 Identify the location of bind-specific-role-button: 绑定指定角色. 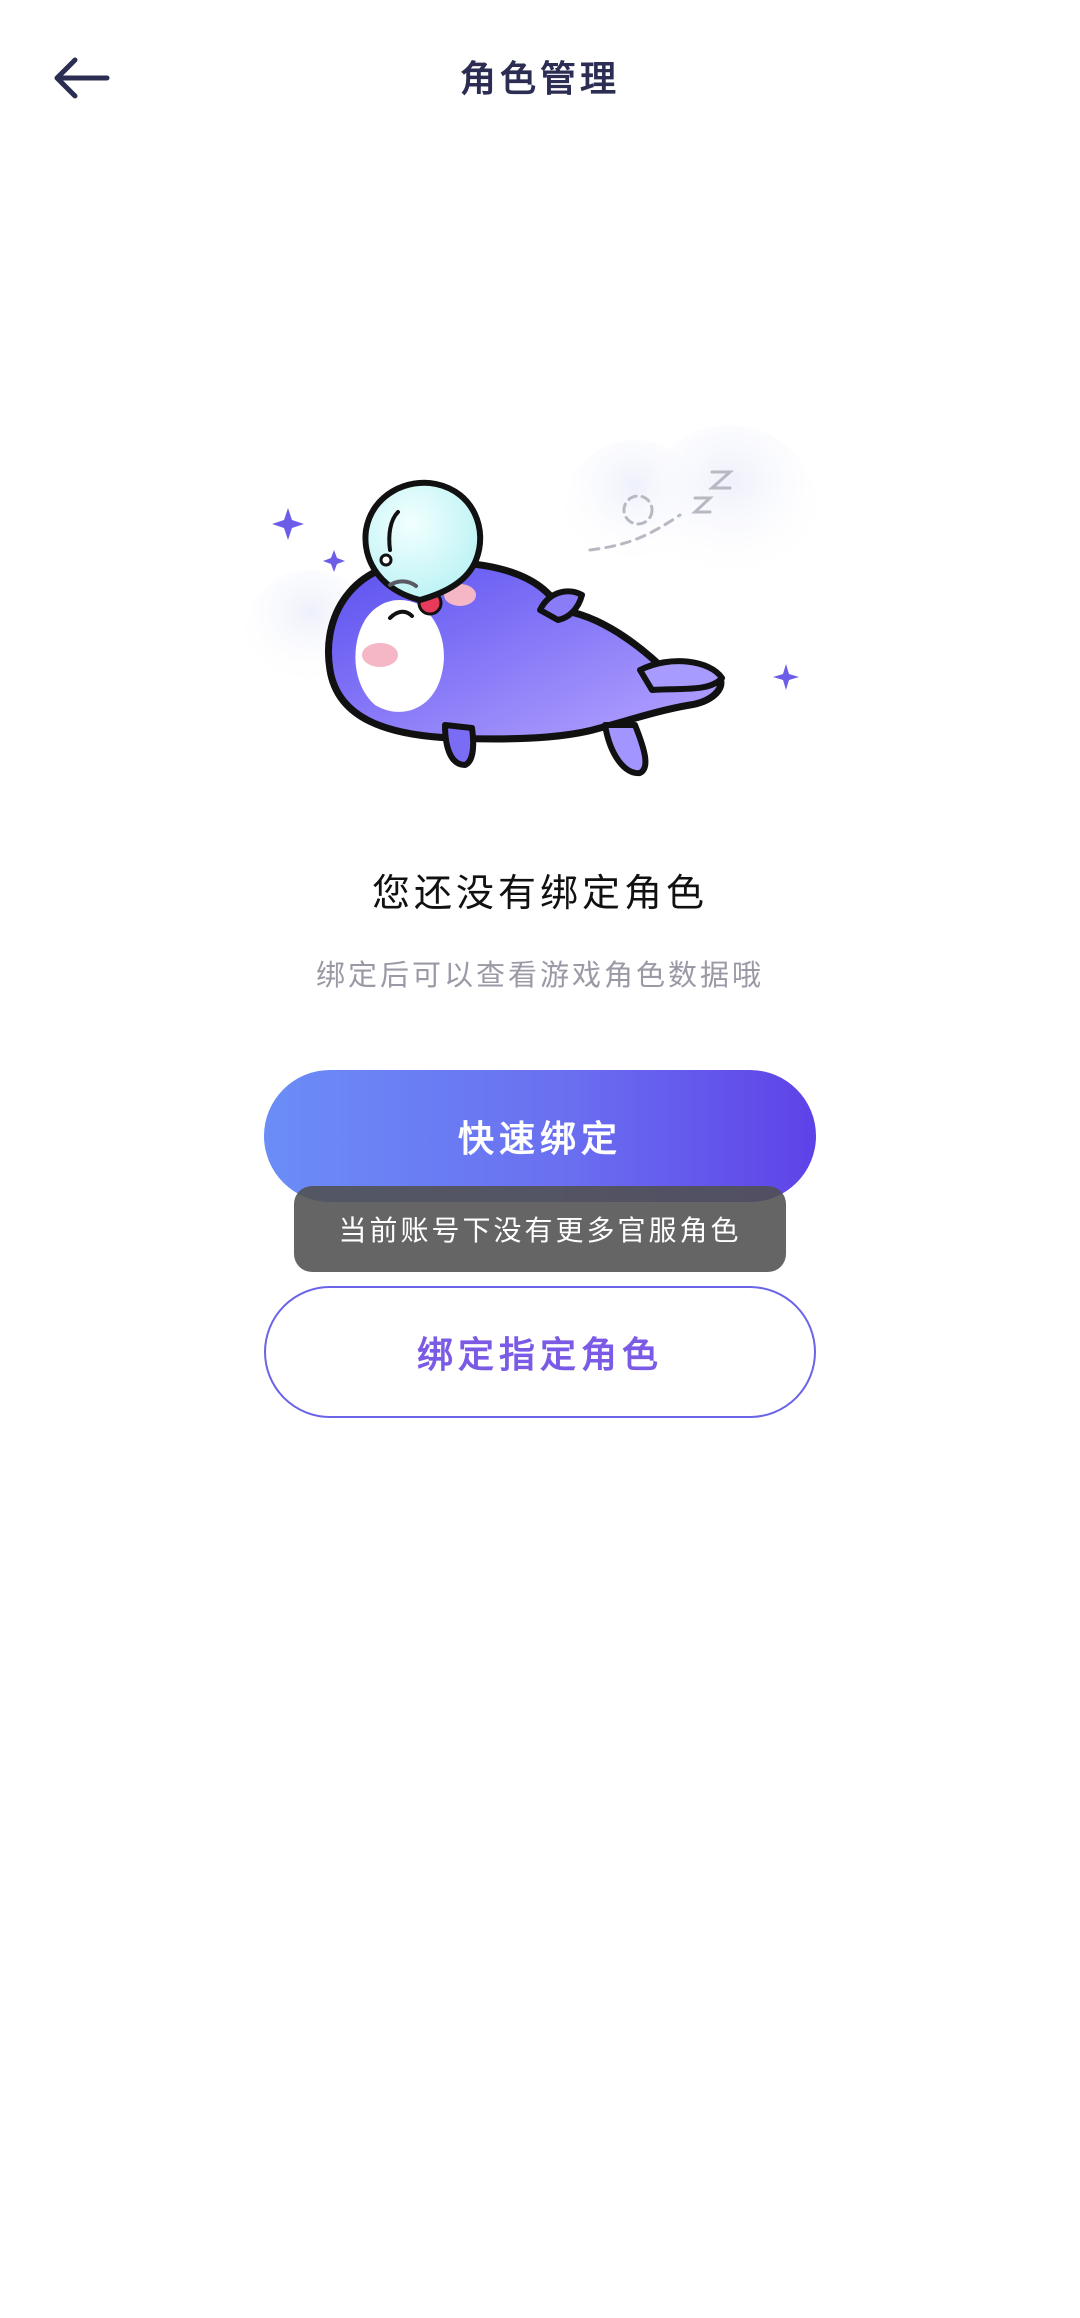
(540, 1352).